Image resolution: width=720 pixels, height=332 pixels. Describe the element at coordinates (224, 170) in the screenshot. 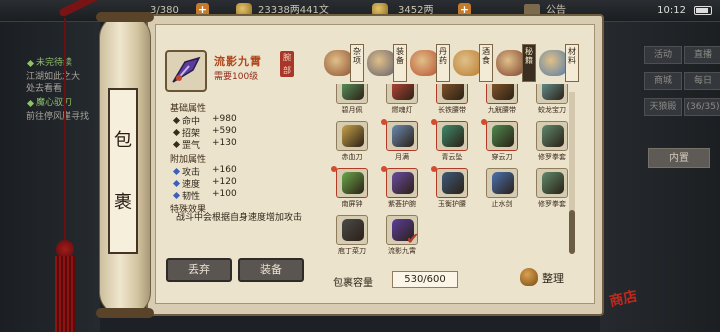

I see `attr-value: +160` at that location.